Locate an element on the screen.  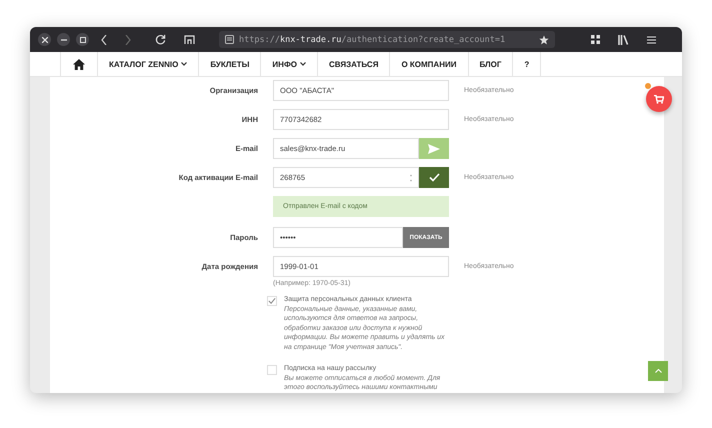
nav-link: ? is located at coordinates (527, 64).